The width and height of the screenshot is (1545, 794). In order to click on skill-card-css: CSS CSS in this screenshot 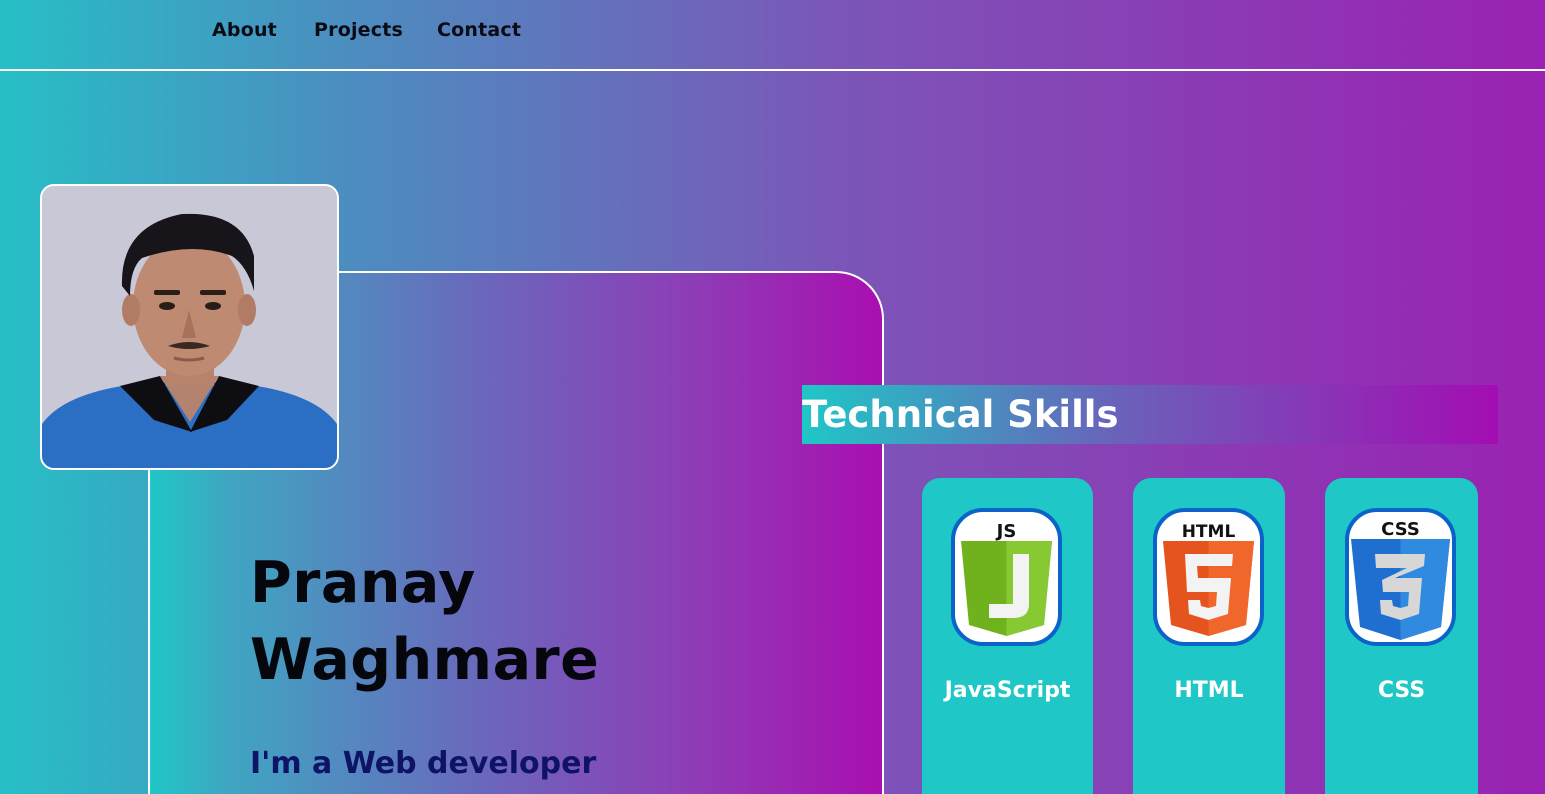, I will do `click(1401, 636)`.